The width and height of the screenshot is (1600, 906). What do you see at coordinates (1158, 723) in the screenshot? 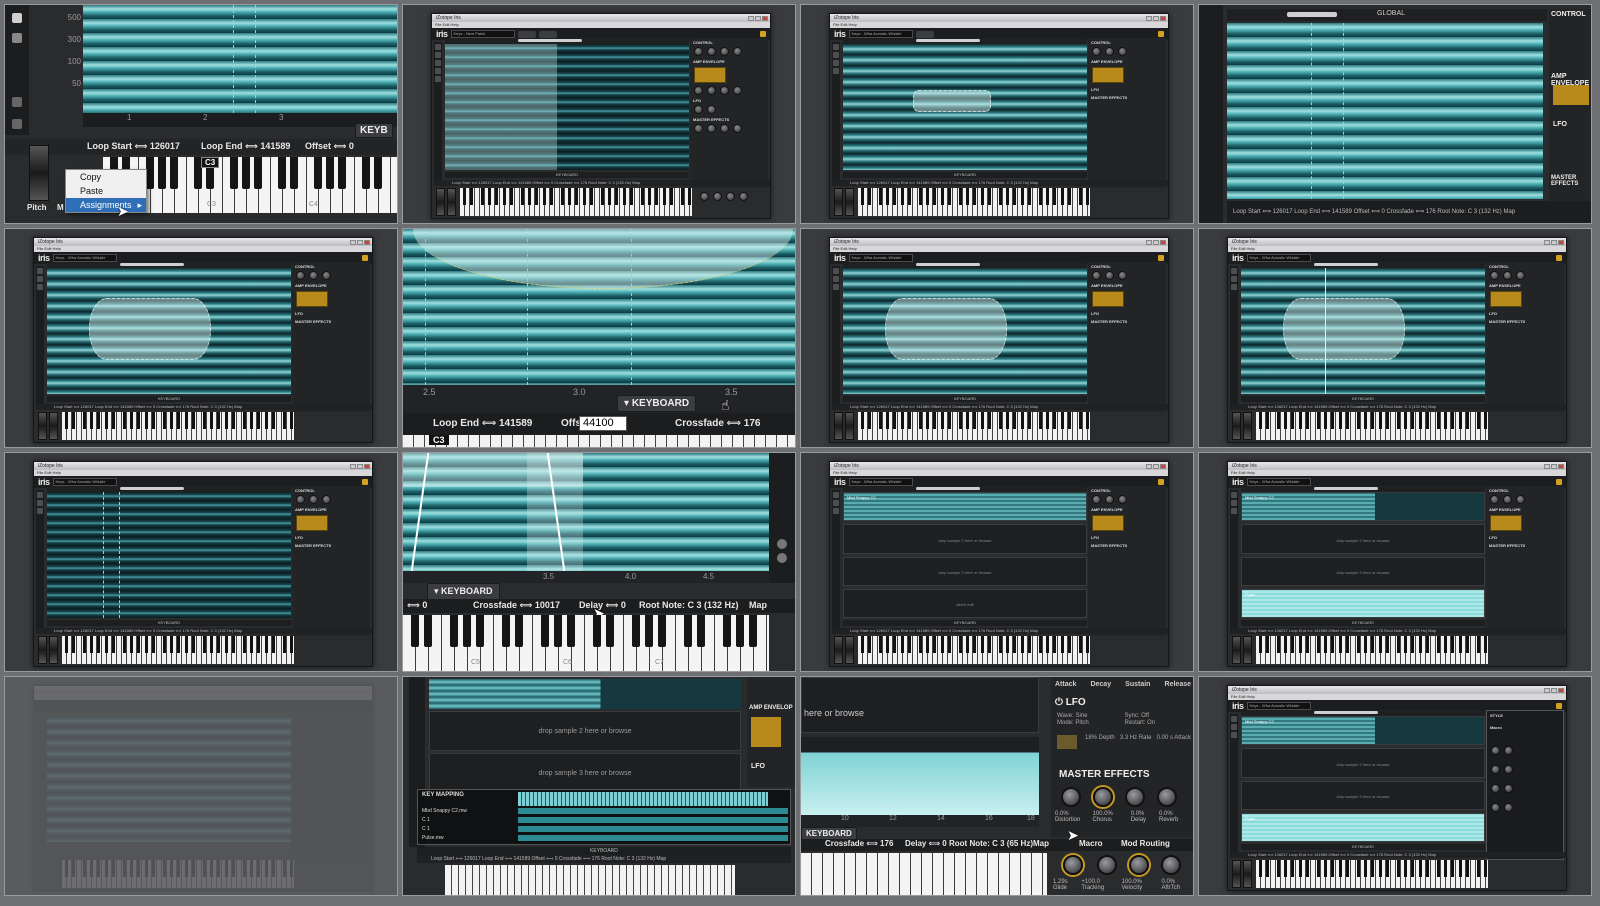
I see `lfo-restart: Restart: On` at bounding box center [1158, 723].